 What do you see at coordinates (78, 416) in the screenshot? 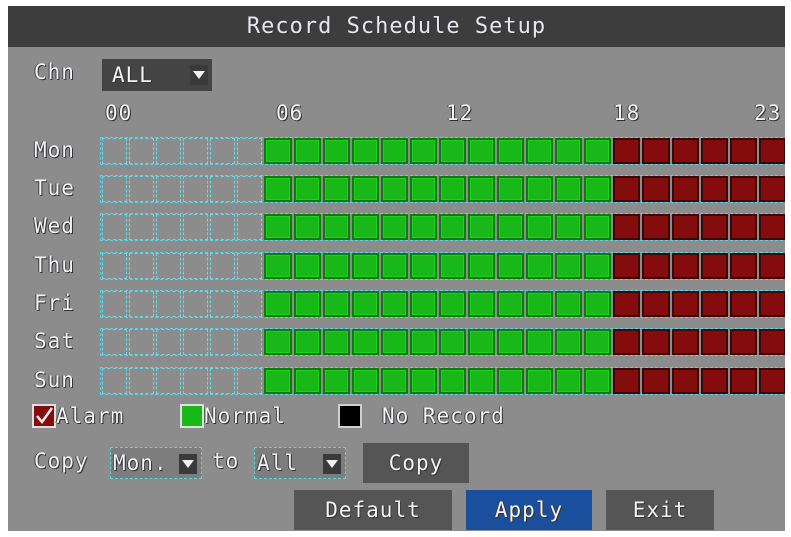
I see `legend-alarm: Alarm` at bounding box center [78, 416].